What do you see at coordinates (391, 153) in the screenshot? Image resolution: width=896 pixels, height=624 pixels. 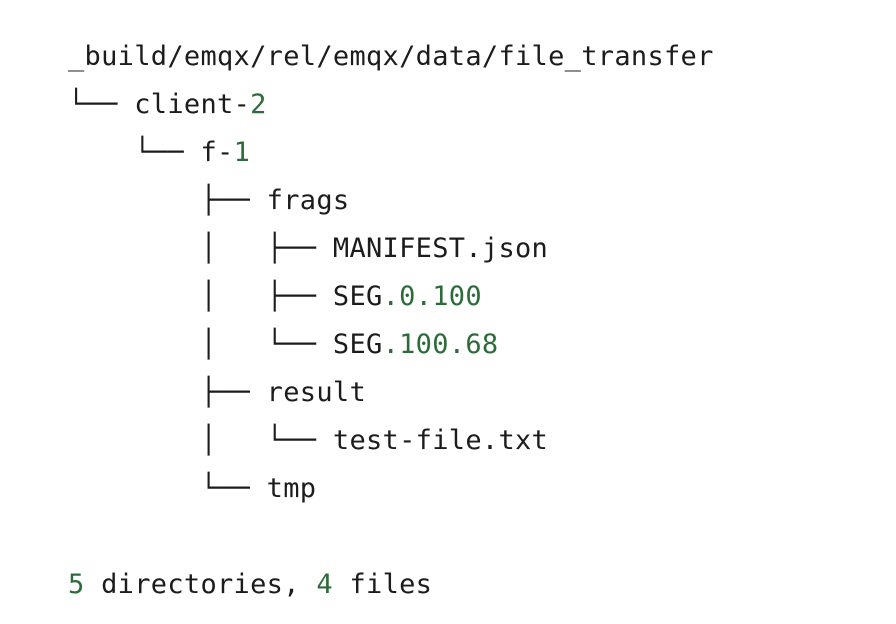 I see `tree-entry-f1: └── f-1` at bounding box center [391, 153].